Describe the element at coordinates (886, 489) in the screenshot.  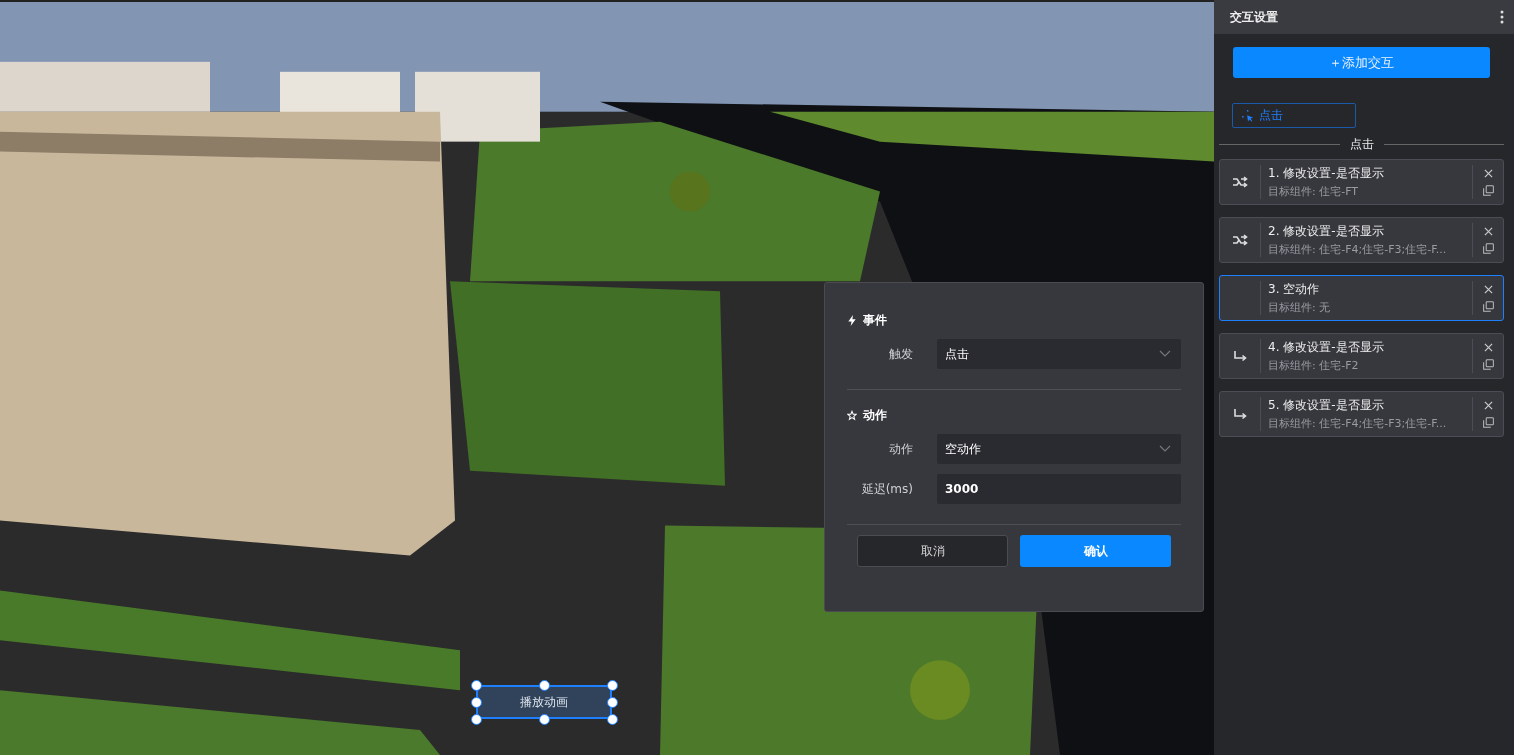
I see `field-label: 延迟(ms)` at that location.